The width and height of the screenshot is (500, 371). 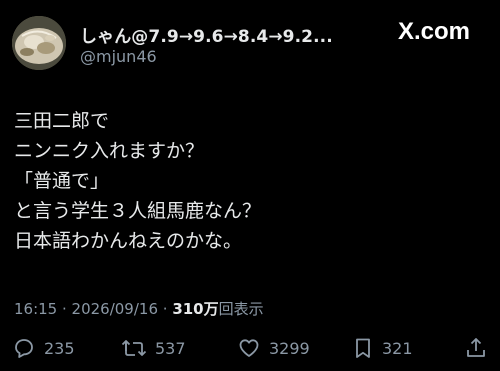 What do you see at coordinates (170, 348) in the screenshot?
I see `repost-count: 537` at bounding box center [170, 348].